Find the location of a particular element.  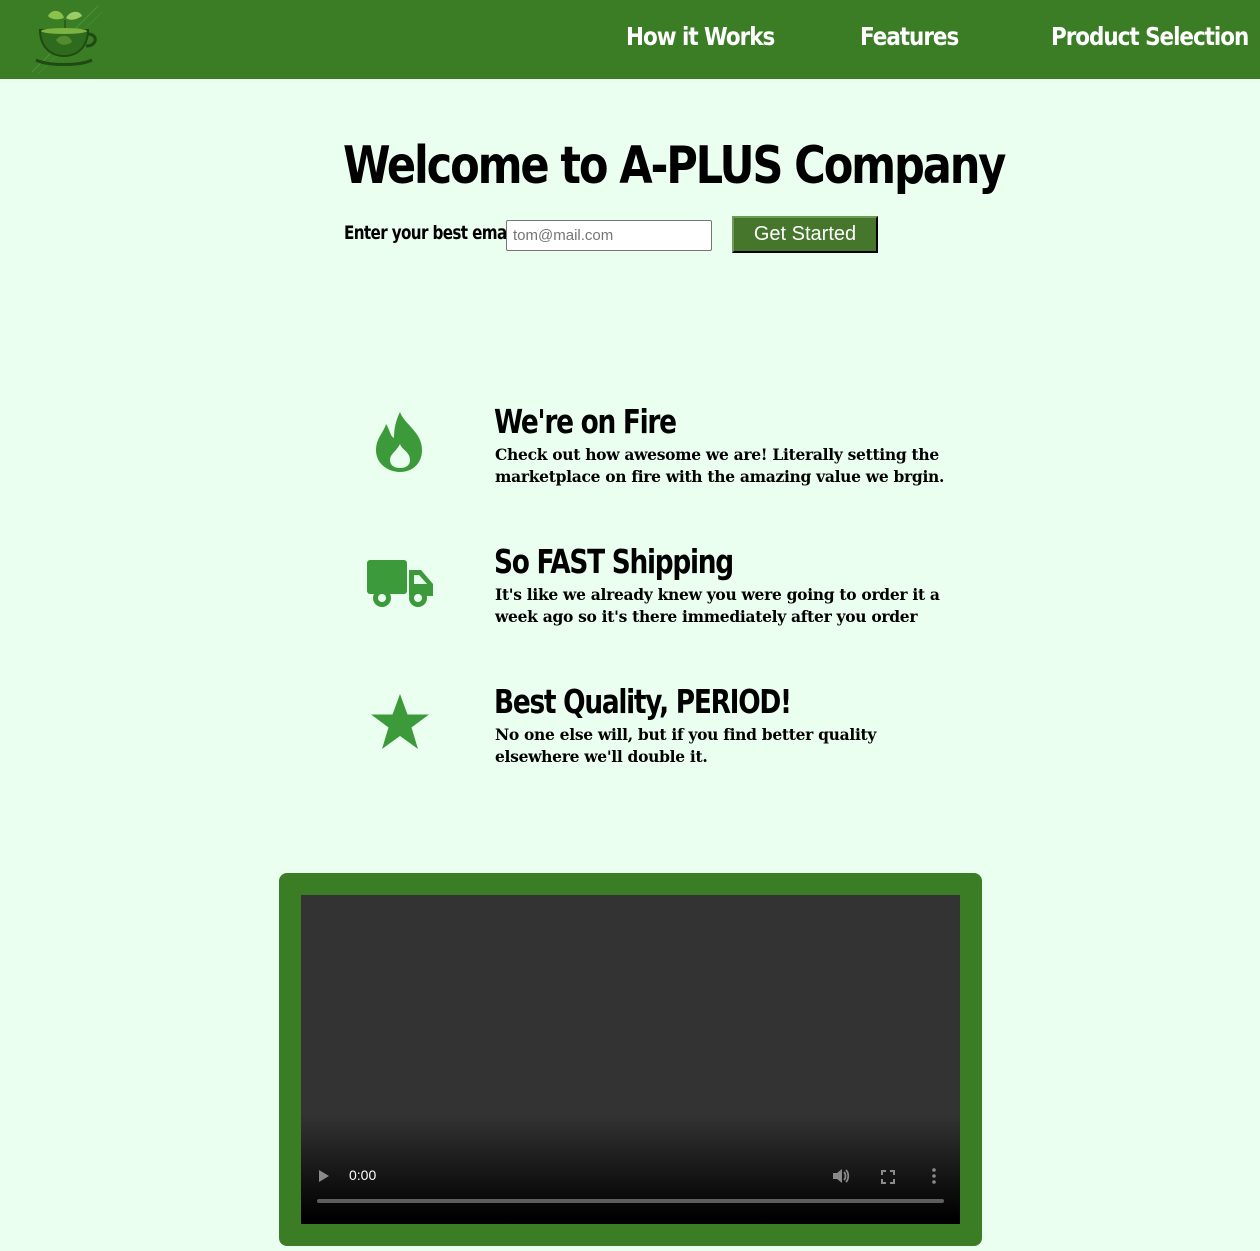

site-header: How it Works Features Product Selection is located at coordinates (630, 39).